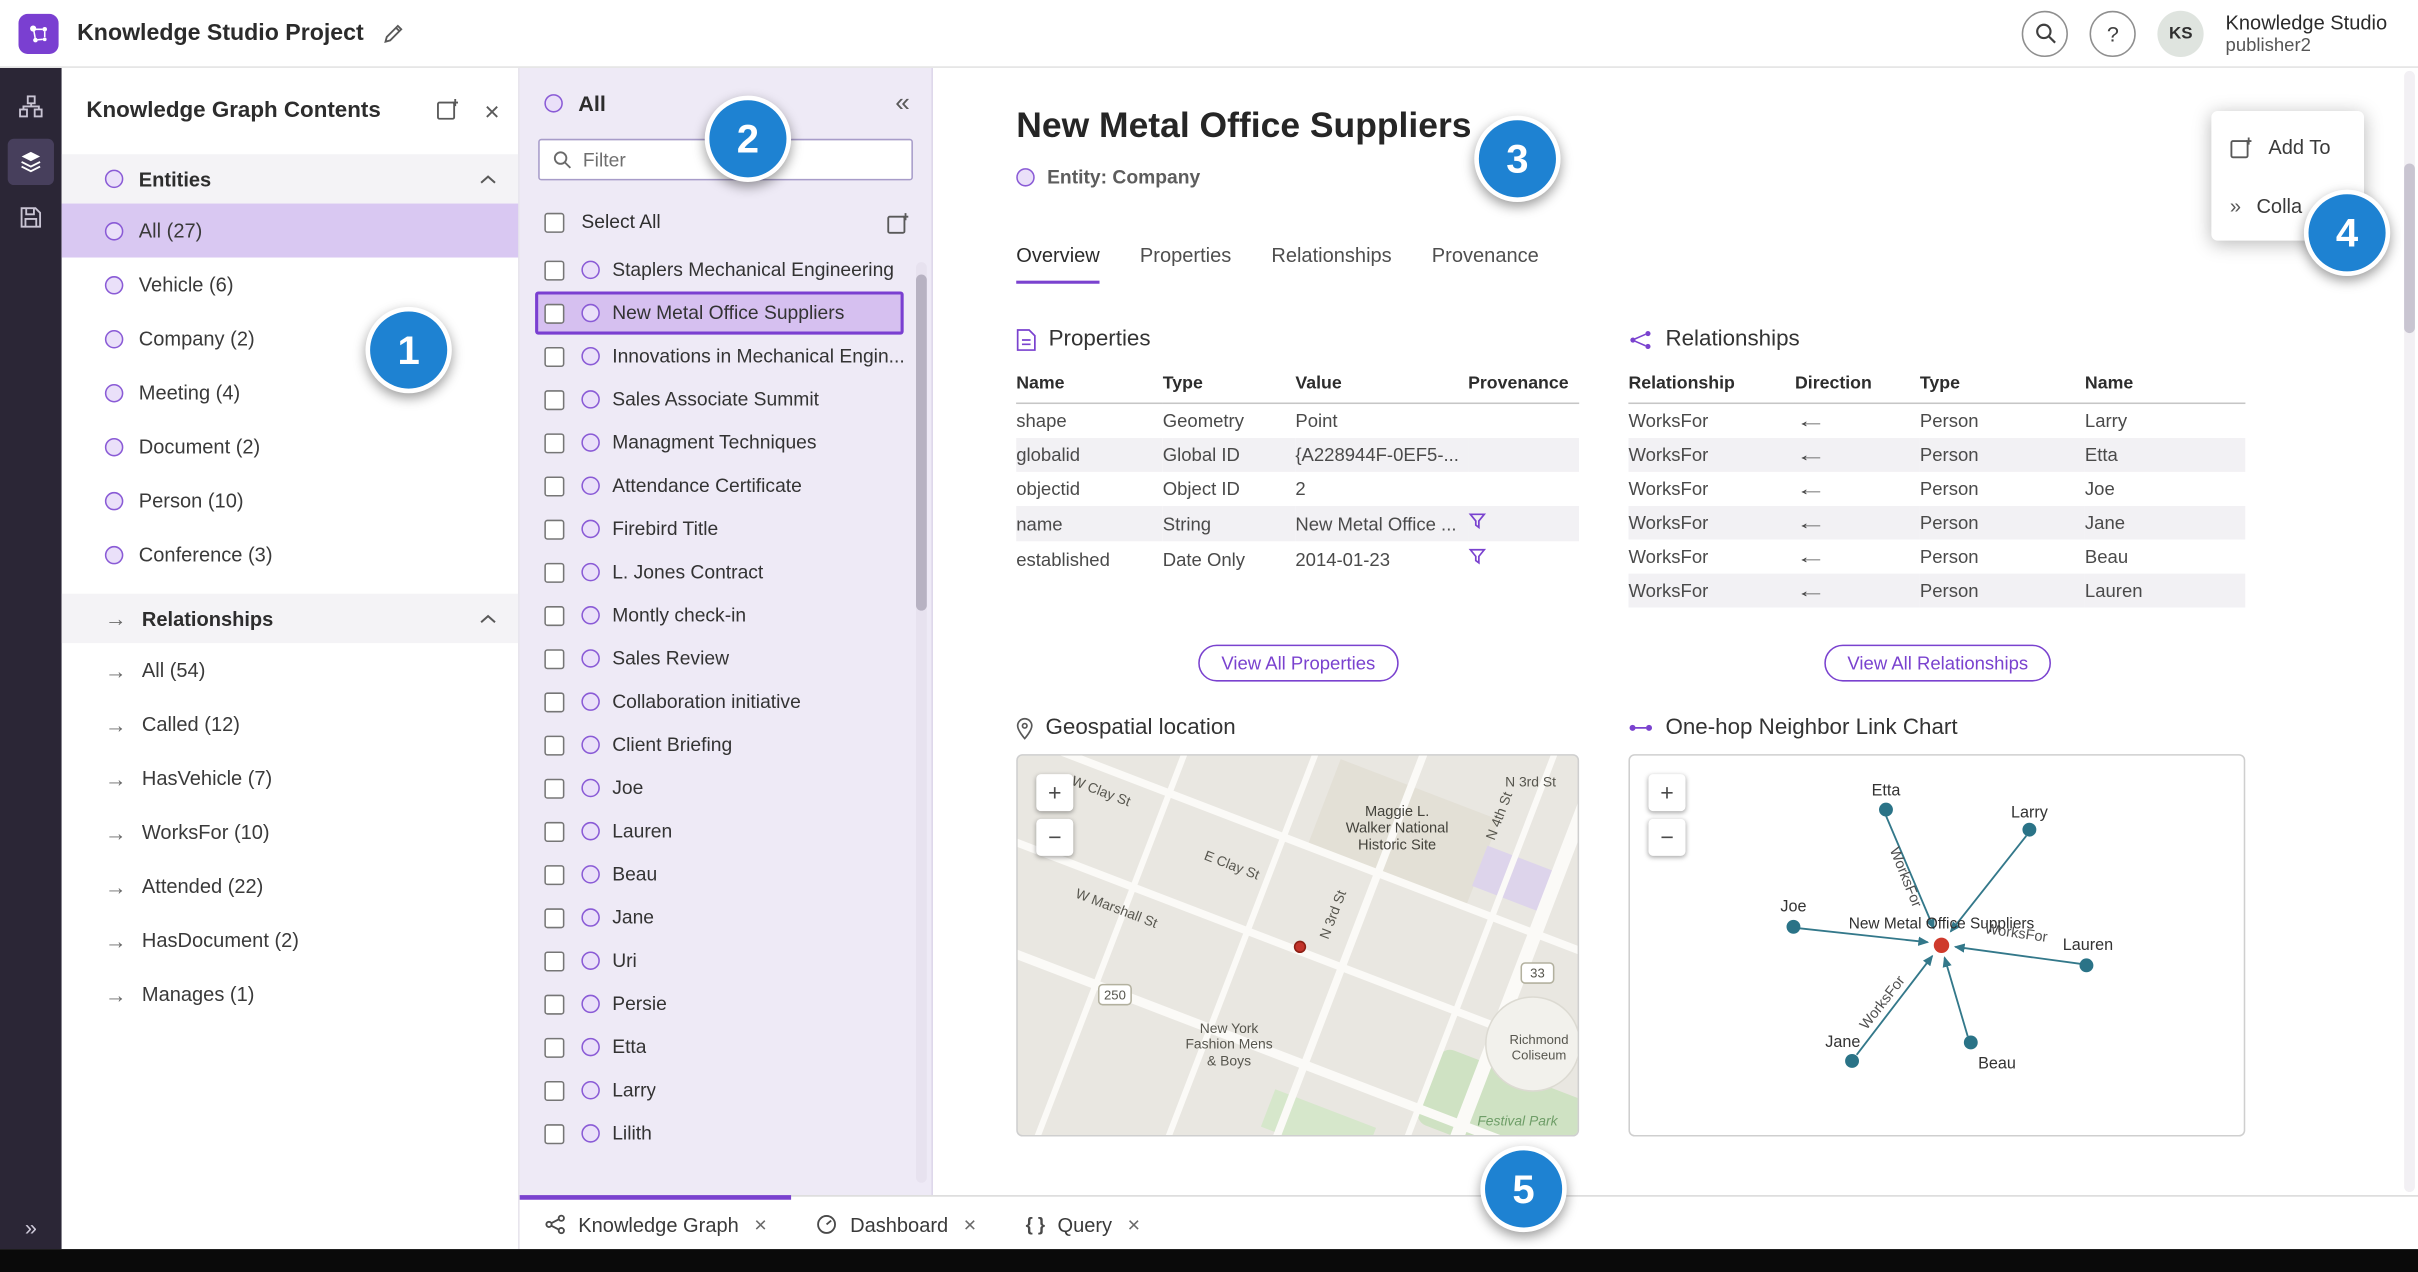 The height and width of the screenshot is (1272, 2418). I want to click on property-row: shape Geometry Point, so click(1297, 420).